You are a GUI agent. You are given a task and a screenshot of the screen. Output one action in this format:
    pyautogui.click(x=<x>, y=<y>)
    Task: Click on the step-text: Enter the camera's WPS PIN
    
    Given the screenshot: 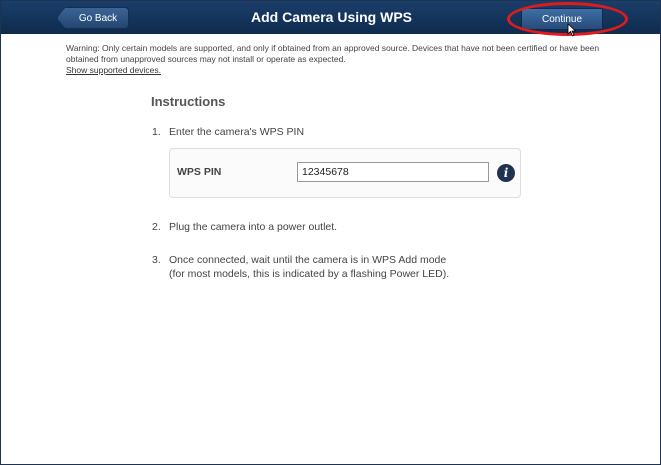 What is the action you would take?
    pyautogui.click(x=237, y=132)
    